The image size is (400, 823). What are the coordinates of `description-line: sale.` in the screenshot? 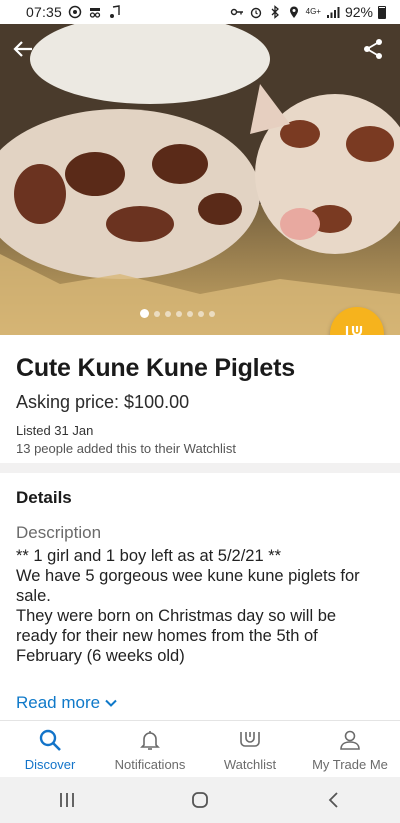 It's located at (33, 596).